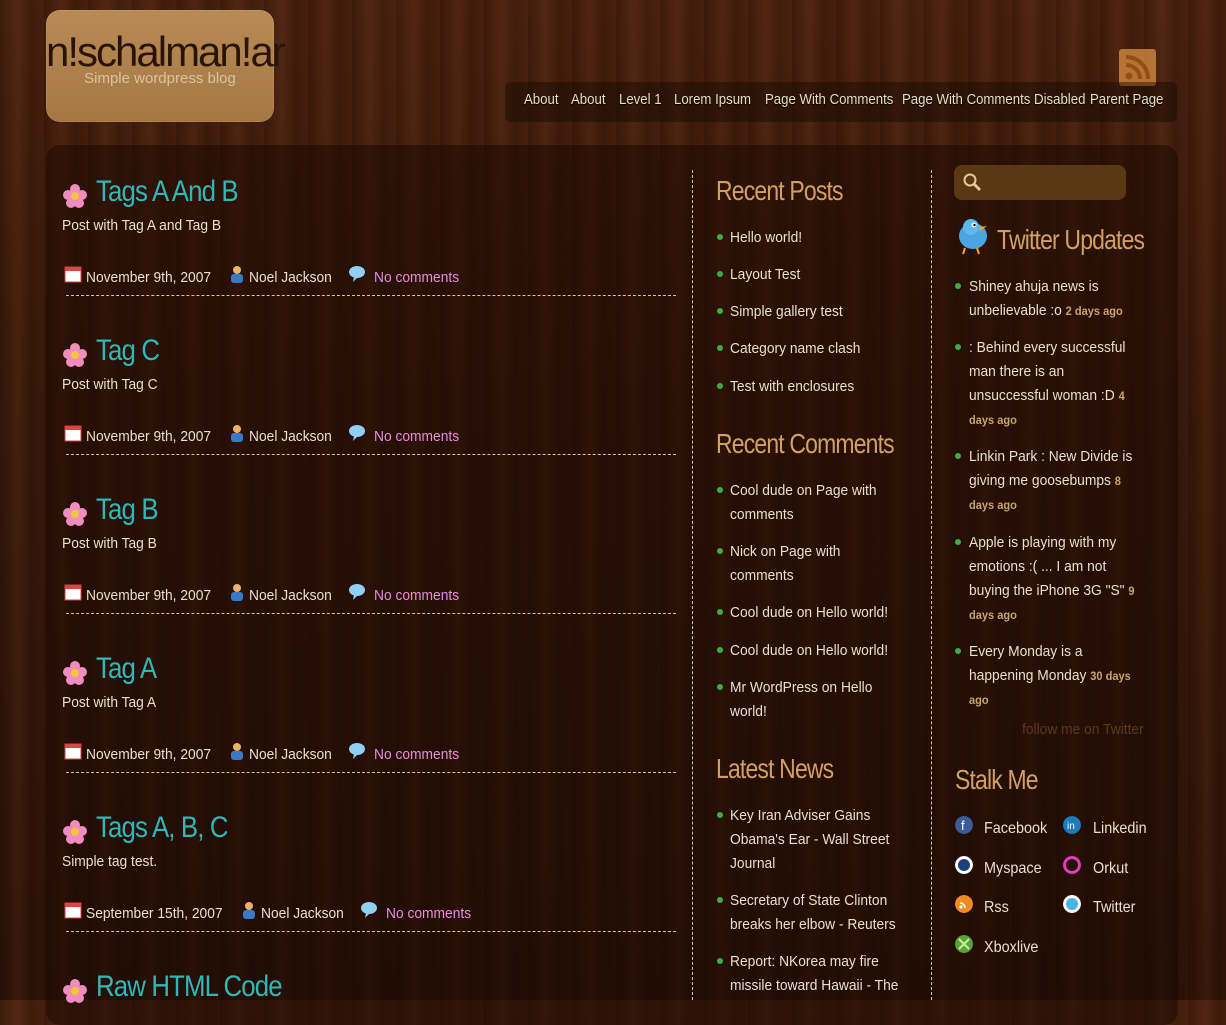  What do you see at coordinates (127, 510) in the screenshot?
I see `post-title: Tag B` at bounding box center [127, 510].